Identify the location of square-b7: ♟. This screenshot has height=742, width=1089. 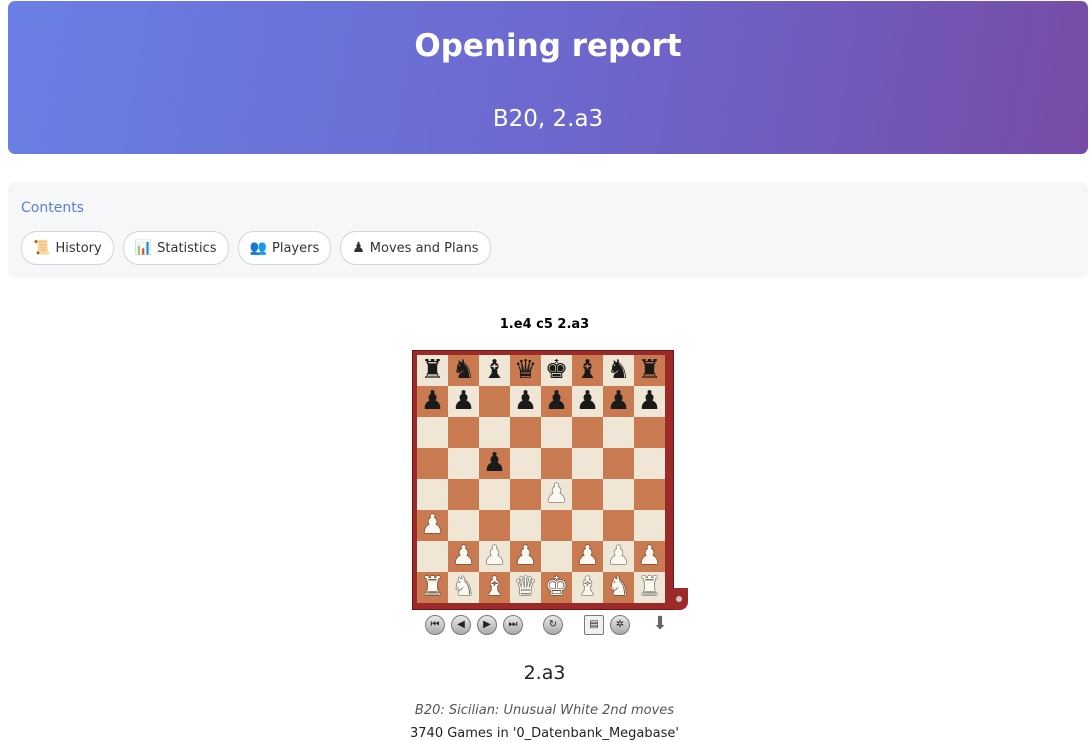
(463, 401).